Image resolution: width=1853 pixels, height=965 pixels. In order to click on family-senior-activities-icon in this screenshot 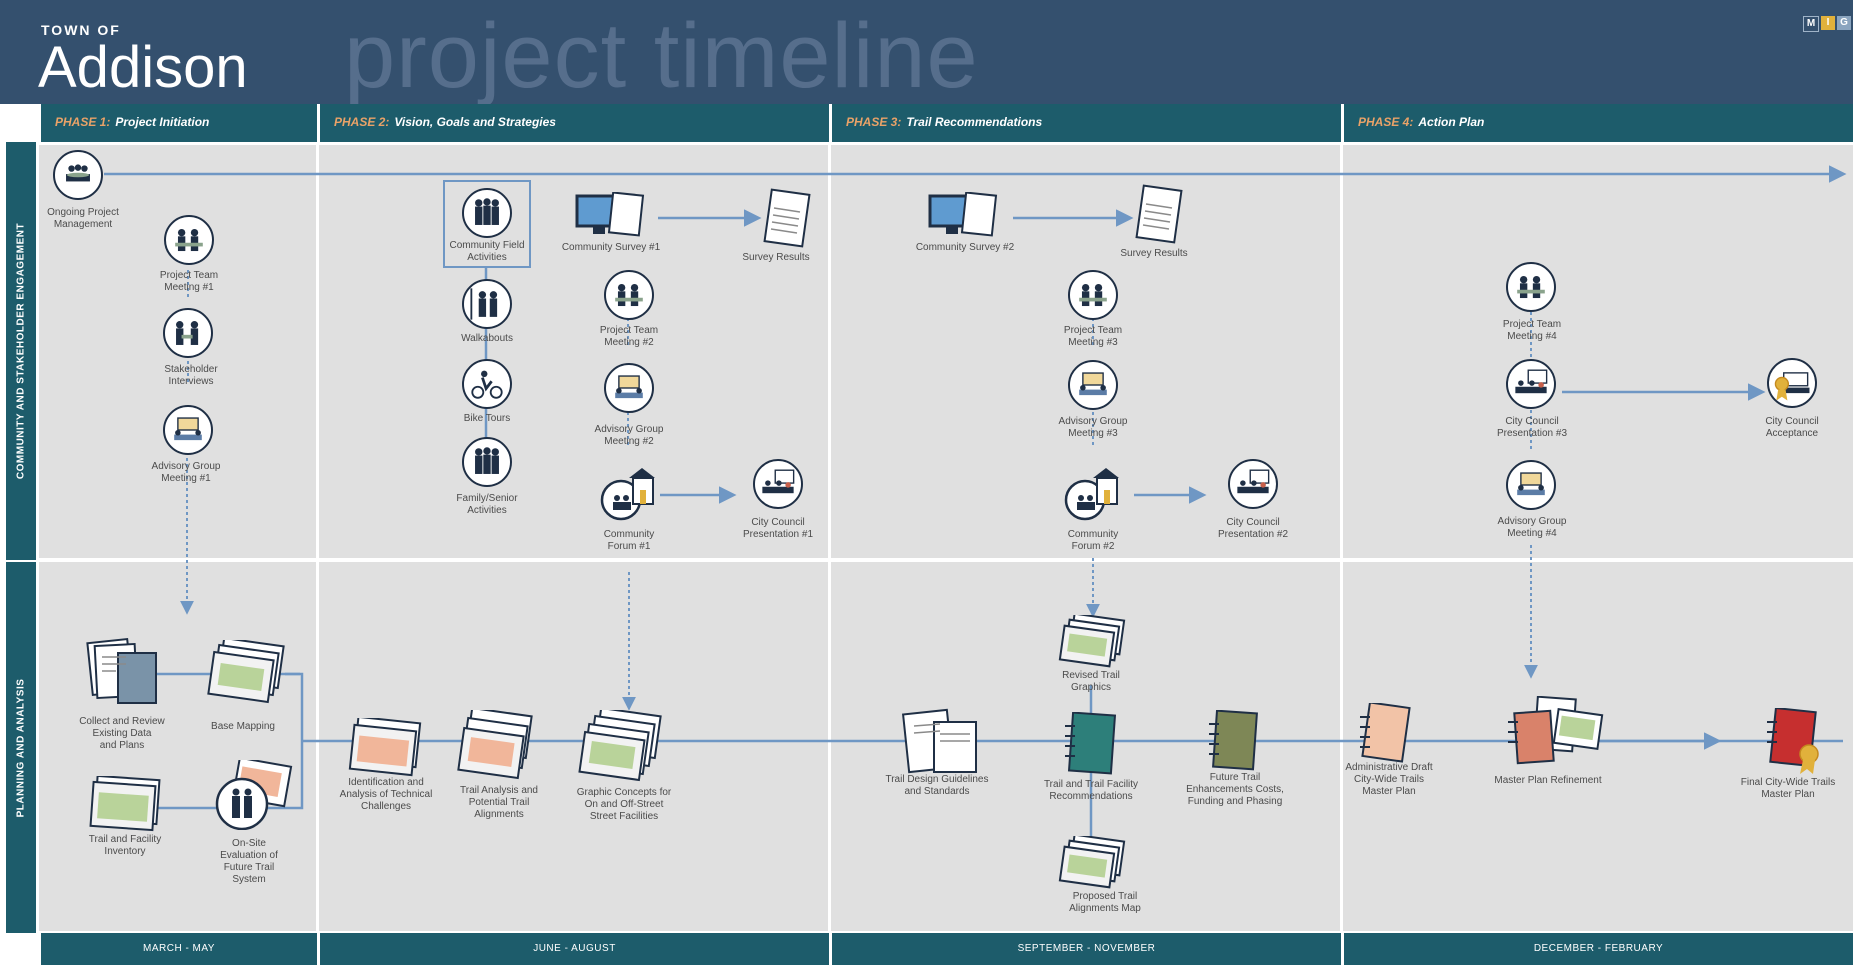, I will do `click(487, 462)`.